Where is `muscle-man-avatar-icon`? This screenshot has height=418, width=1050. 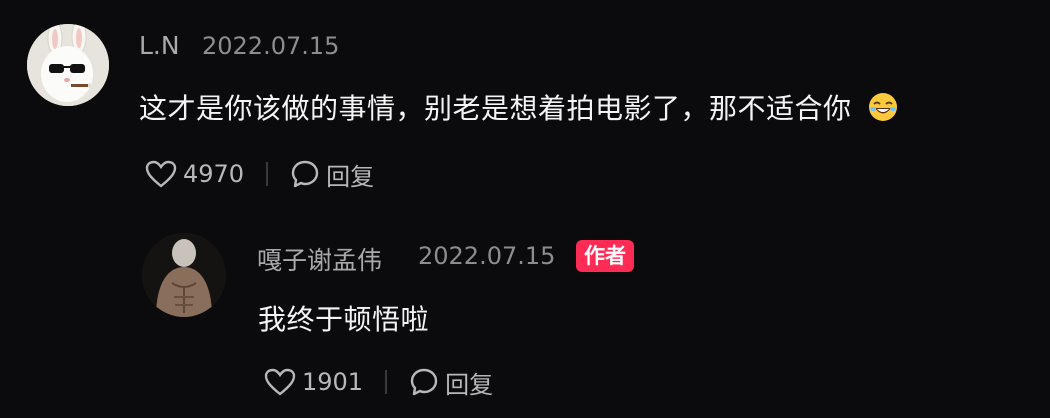
muscle-man-avatar-icon is located at coordinates (184, 275).